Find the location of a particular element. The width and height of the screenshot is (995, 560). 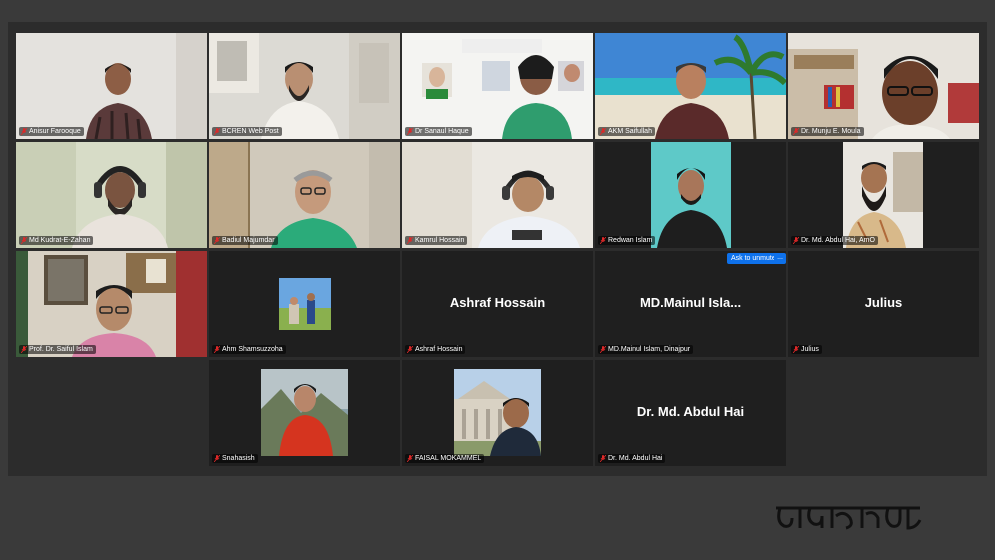

participant-display-name: Ashraf Hossain is located at coordinates (497, 302).